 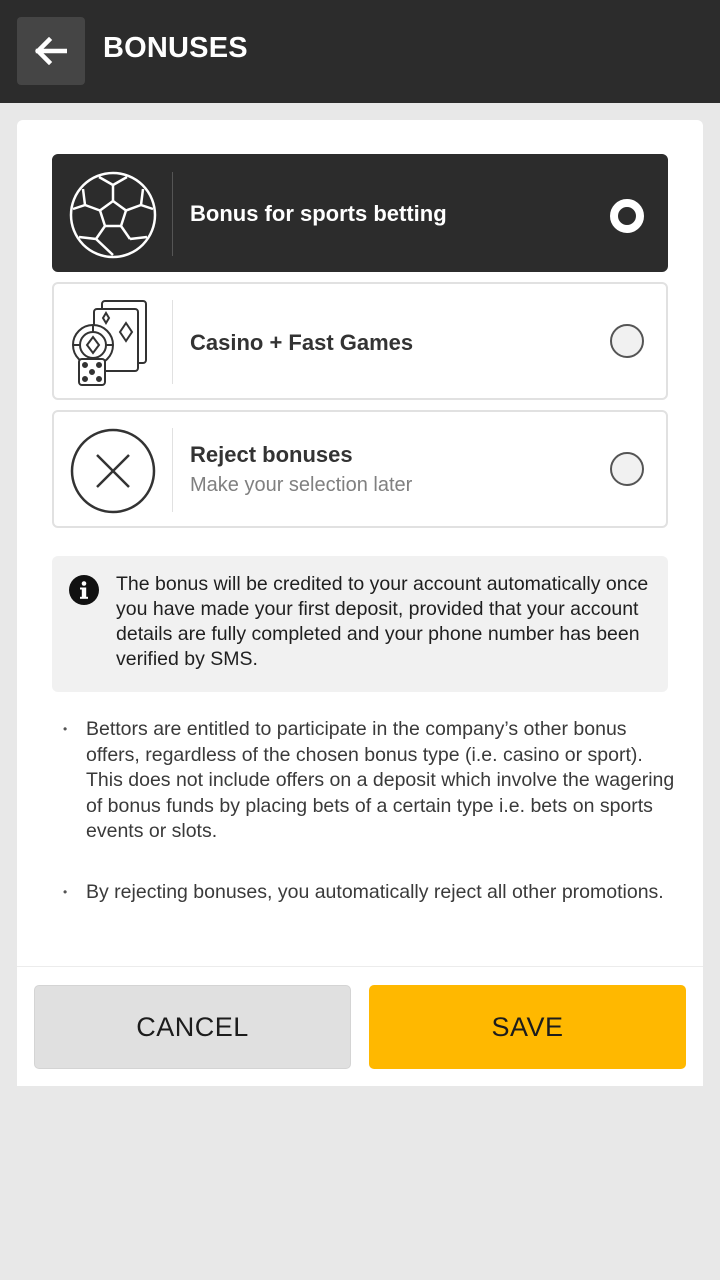 I want to click on option-sports-bonus: Bonus for sports betting, so click(x=360, y=213).